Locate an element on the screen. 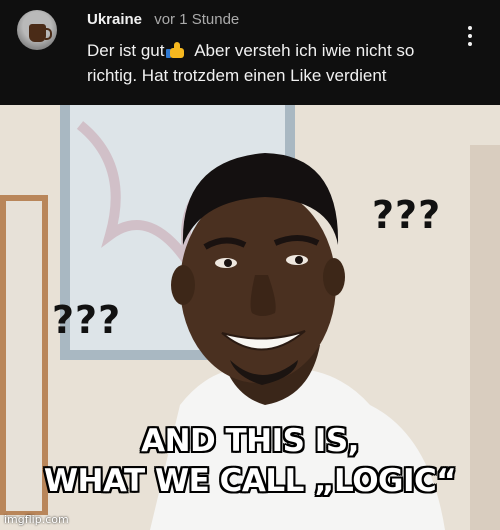  left-ear is located at coordinates (183, 285).